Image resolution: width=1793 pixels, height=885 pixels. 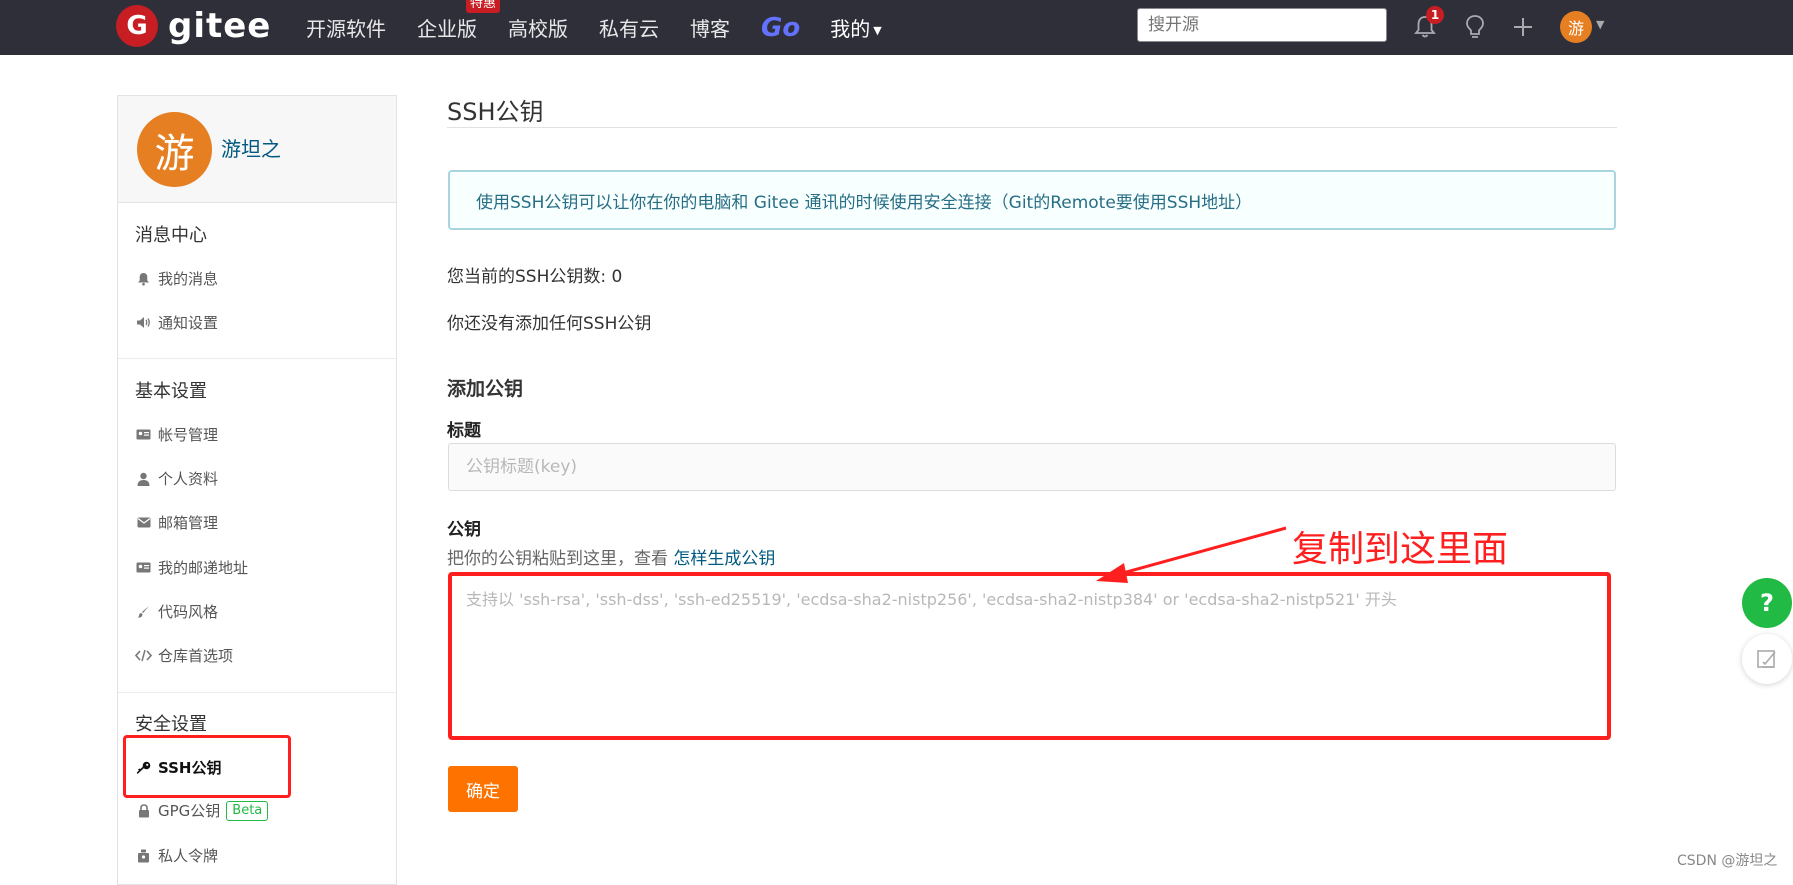 I want to click on profile-card: 游 游坦之, so click(x=257, y=149).